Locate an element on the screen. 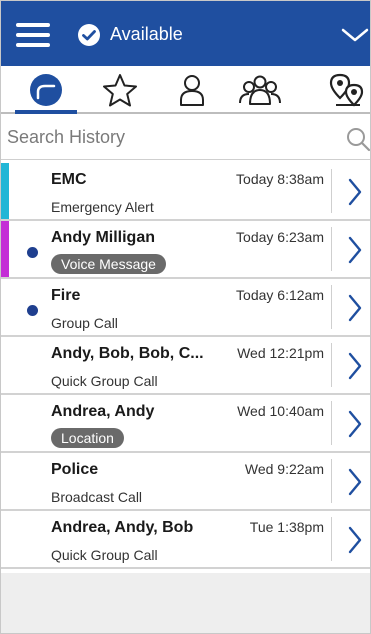 This screenshot has width=371, height=634. tab-contacts is located at coordinates (192, 90).